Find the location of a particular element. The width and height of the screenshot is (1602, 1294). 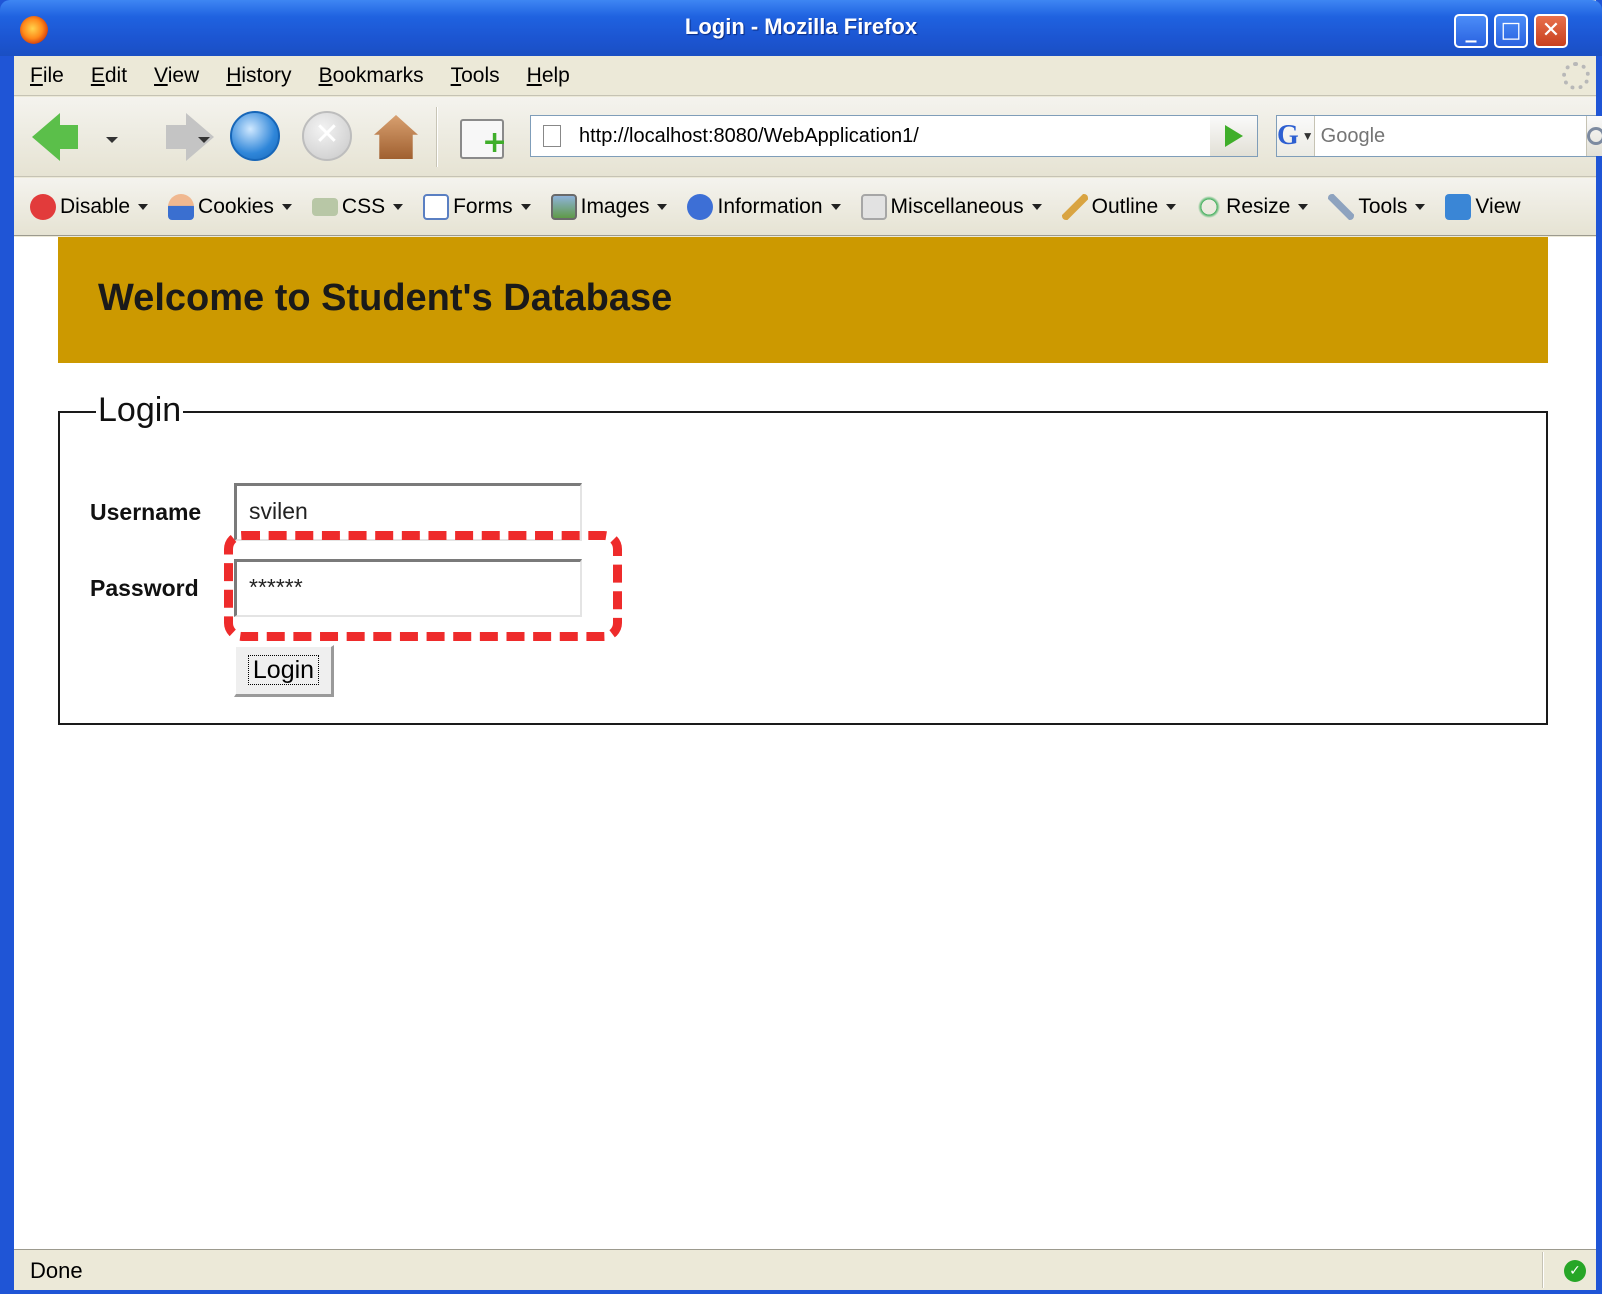

go-arrow-icon is located at coordinates (1233, 136).